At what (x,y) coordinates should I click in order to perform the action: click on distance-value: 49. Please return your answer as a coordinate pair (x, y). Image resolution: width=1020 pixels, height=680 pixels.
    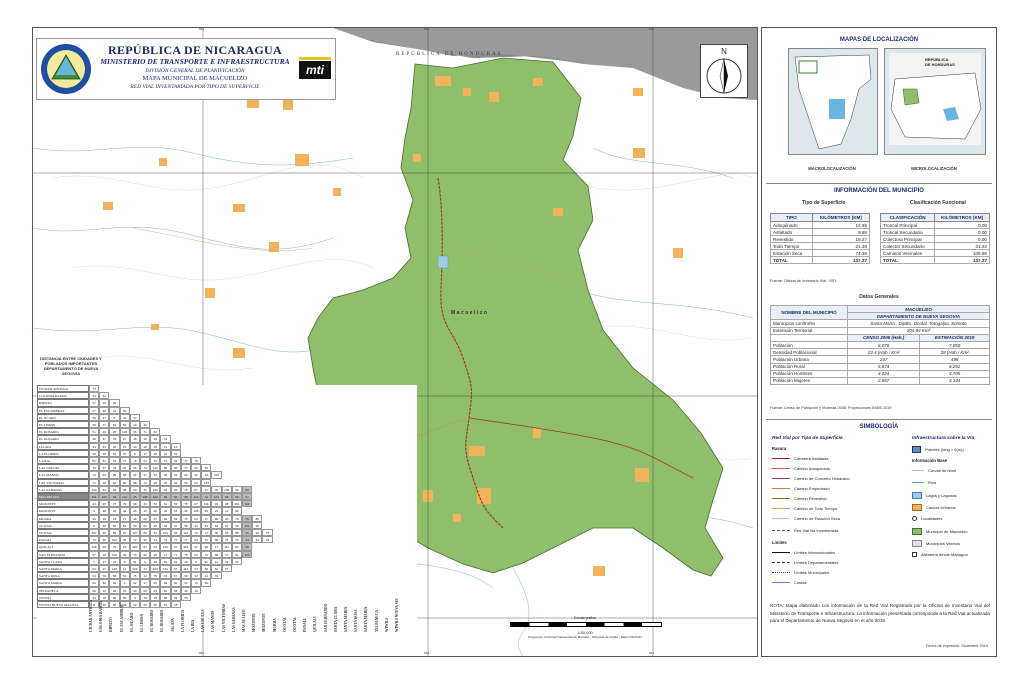
    Looking at the image, I should click on (155, 561).